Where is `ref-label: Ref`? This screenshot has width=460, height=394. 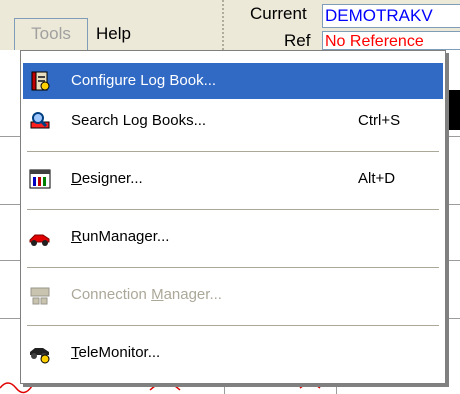 ref-label: Ref is located at coordinates (297, 40).